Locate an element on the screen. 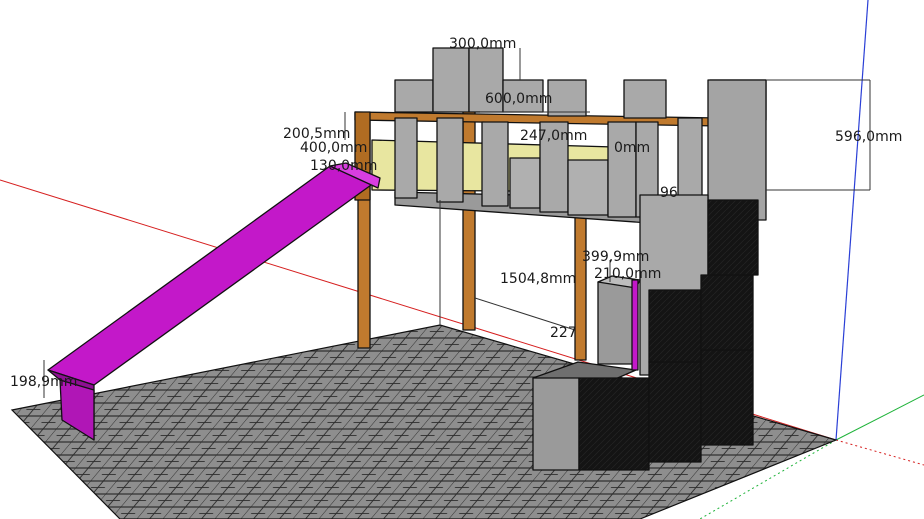  dim-label-600: 600,0mm is located at coordinates (518, 99).